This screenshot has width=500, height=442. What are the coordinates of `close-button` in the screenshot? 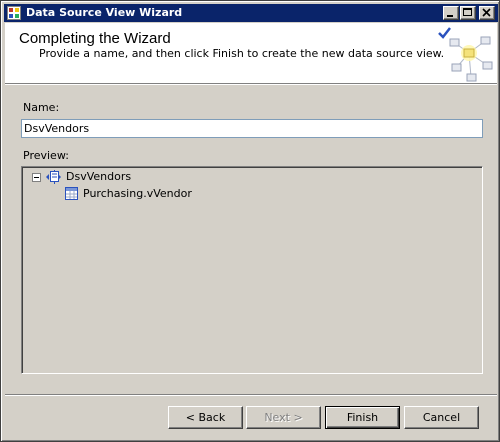 It's located at (487, 13).